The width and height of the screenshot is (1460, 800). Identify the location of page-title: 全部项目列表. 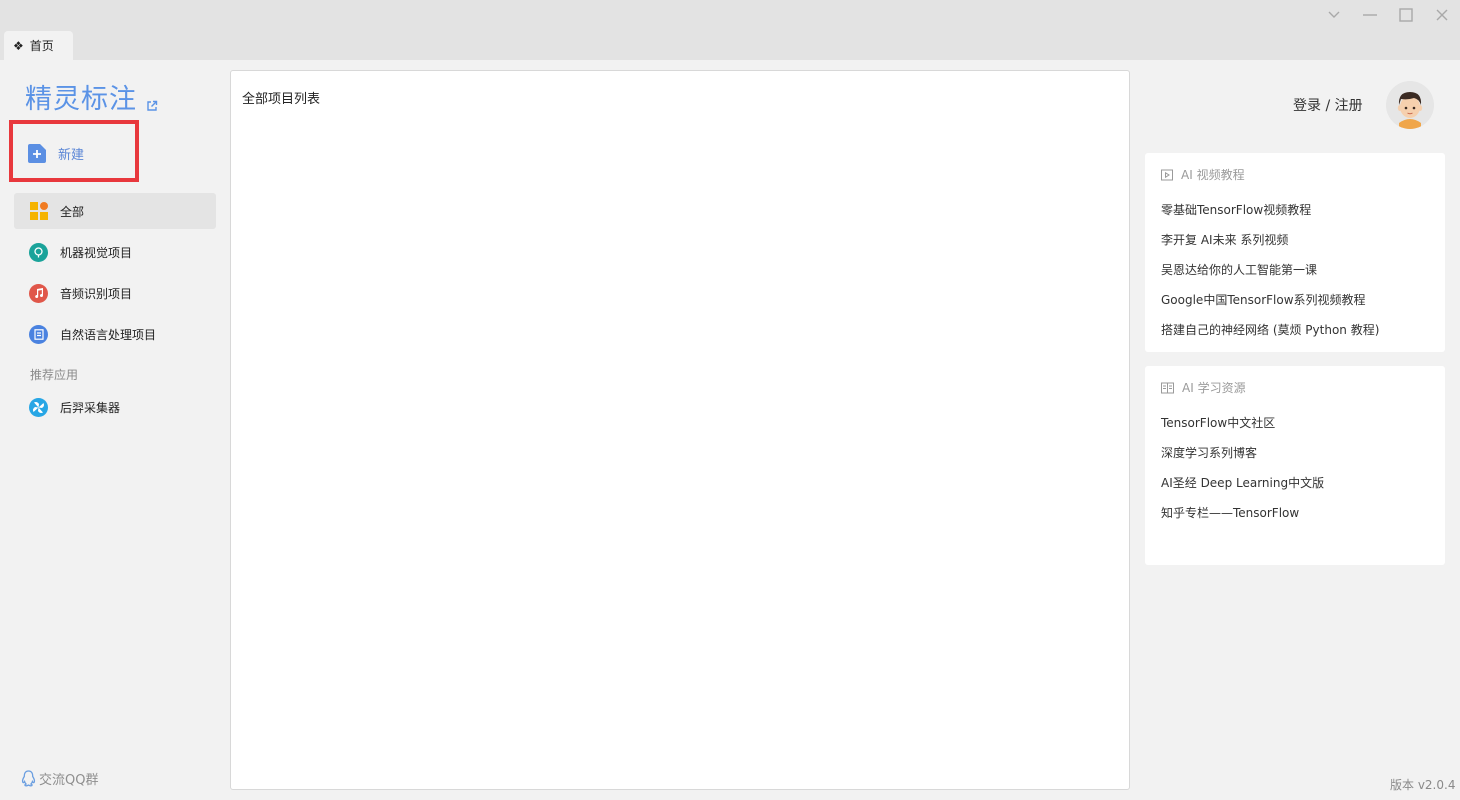
(281, 99).